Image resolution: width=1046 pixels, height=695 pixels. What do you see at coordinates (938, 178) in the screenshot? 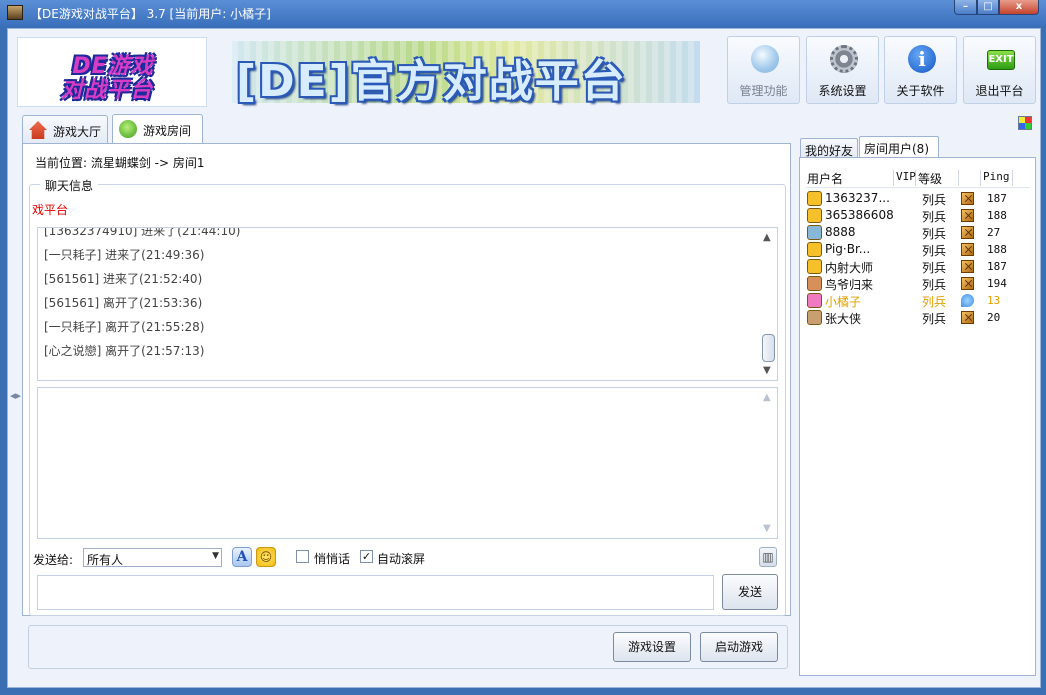
I see `col-level: 等级` at bounding box center [938, 178].